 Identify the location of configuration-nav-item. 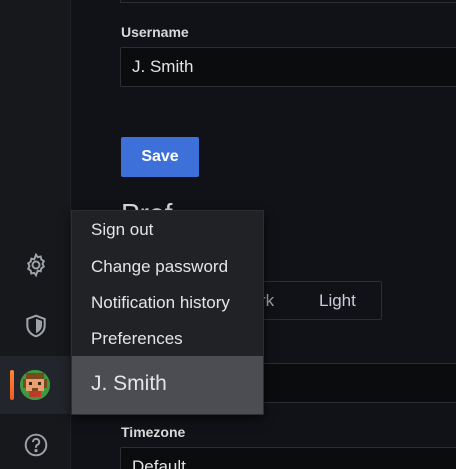
(35, 265).